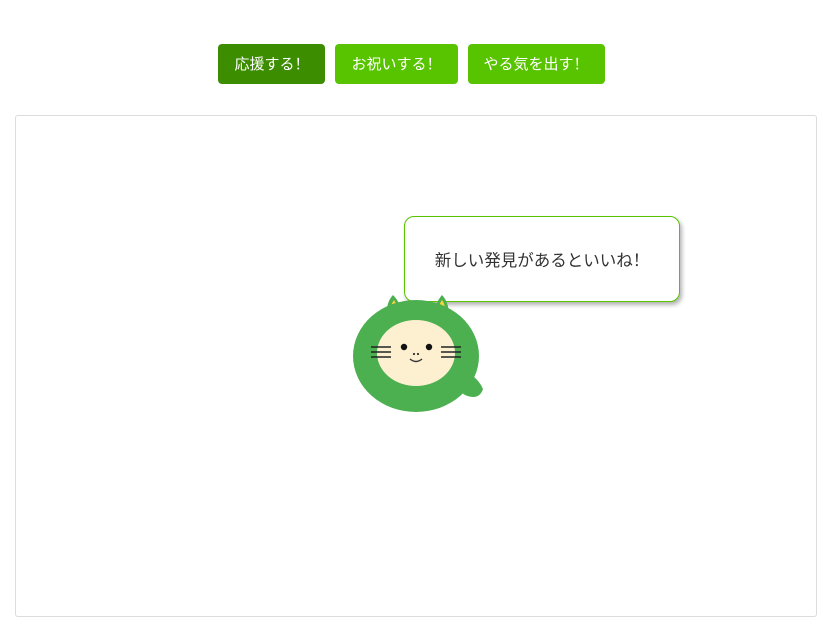 The width and height of the screenshot is (823, 626). I want to click on cheer-button: 応援する！, so click(272, 64).